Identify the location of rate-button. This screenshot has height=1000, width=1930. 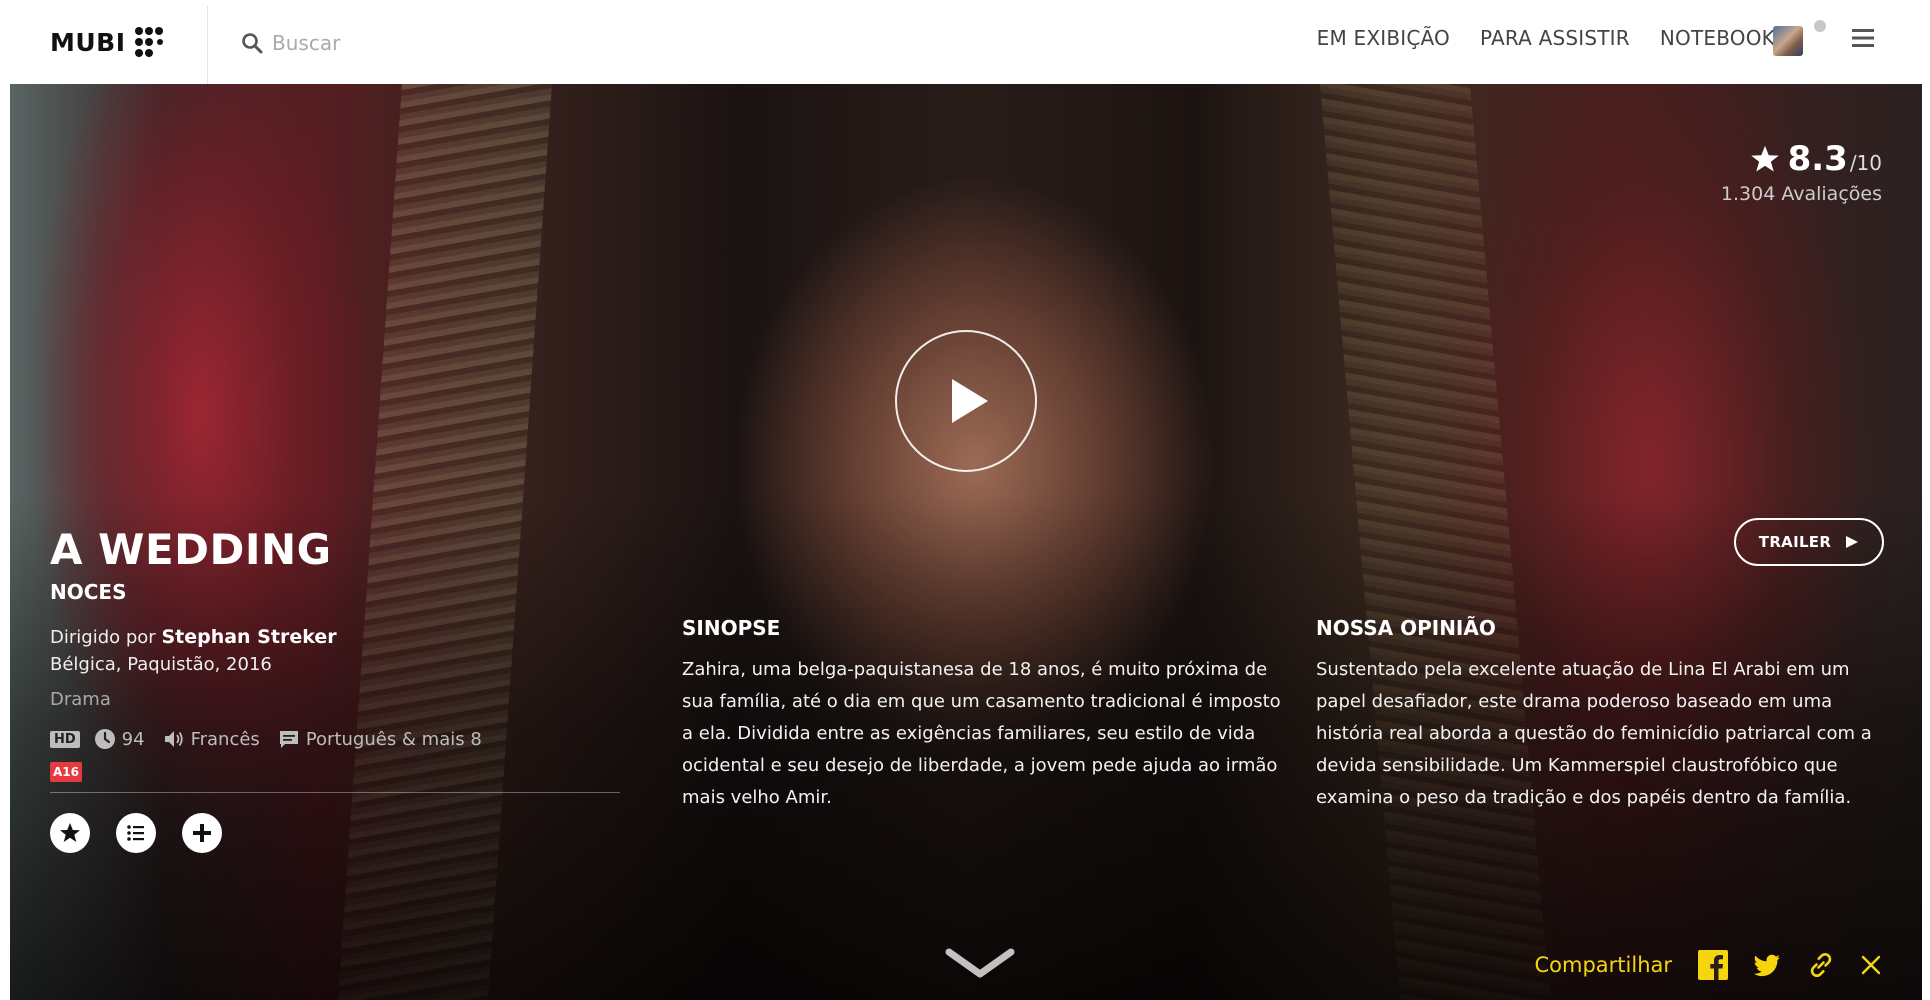
(70, 833).